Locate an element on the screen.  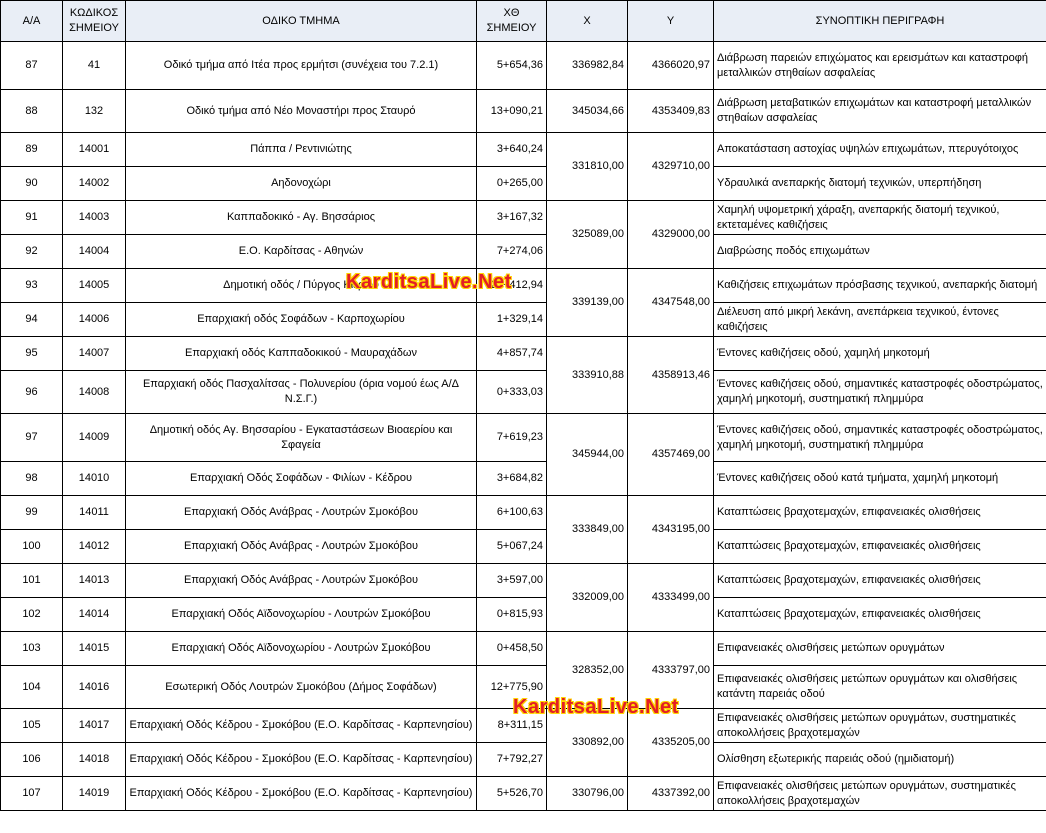
cell-aa: 93 is located at coordinates (31, 285).